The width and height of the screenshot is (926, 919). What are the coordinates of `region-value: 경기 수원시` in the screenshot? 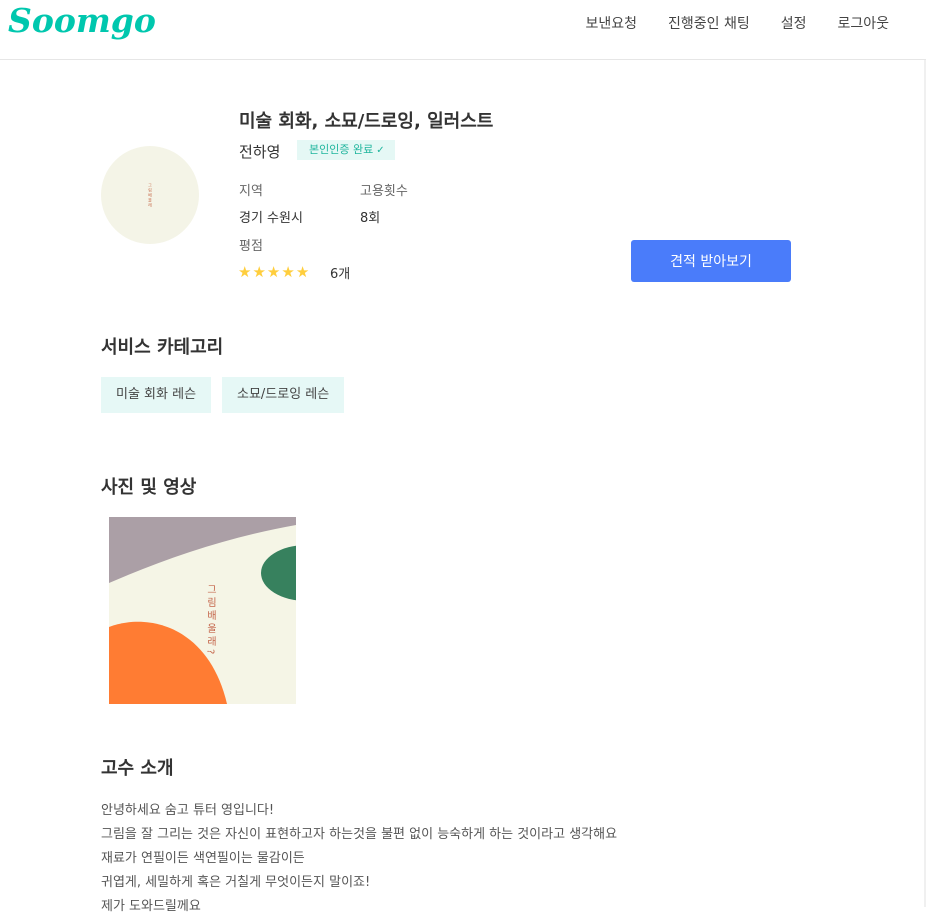 It's located at (271, 218).